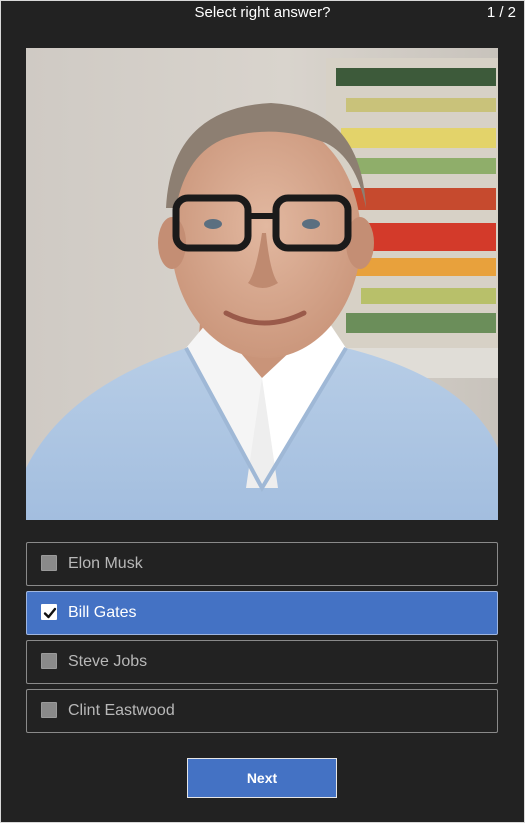  What do you see at coordinates (262, 778) in the screenshot?
I see `next-button: Next` at bounding box center [262, 778].